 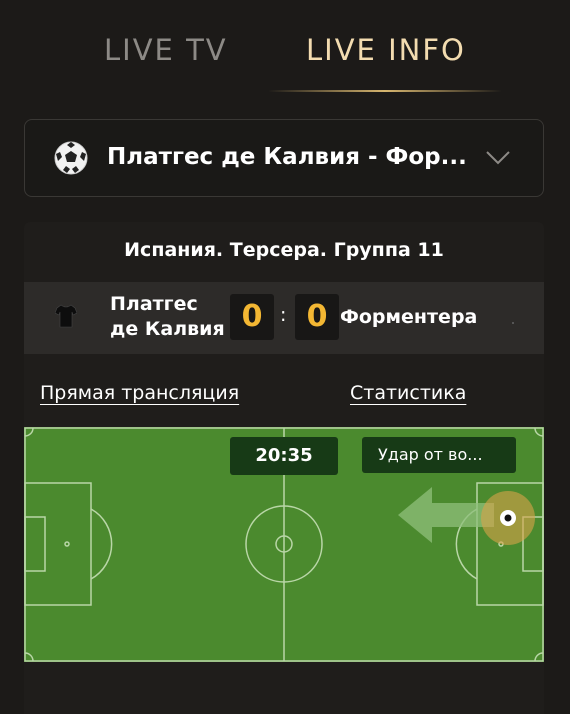 What do you see at coordinates (167, 316) in the screenshot?
I see `home-team-name: Платгес де Калвия` at bounding box center [167, 316].